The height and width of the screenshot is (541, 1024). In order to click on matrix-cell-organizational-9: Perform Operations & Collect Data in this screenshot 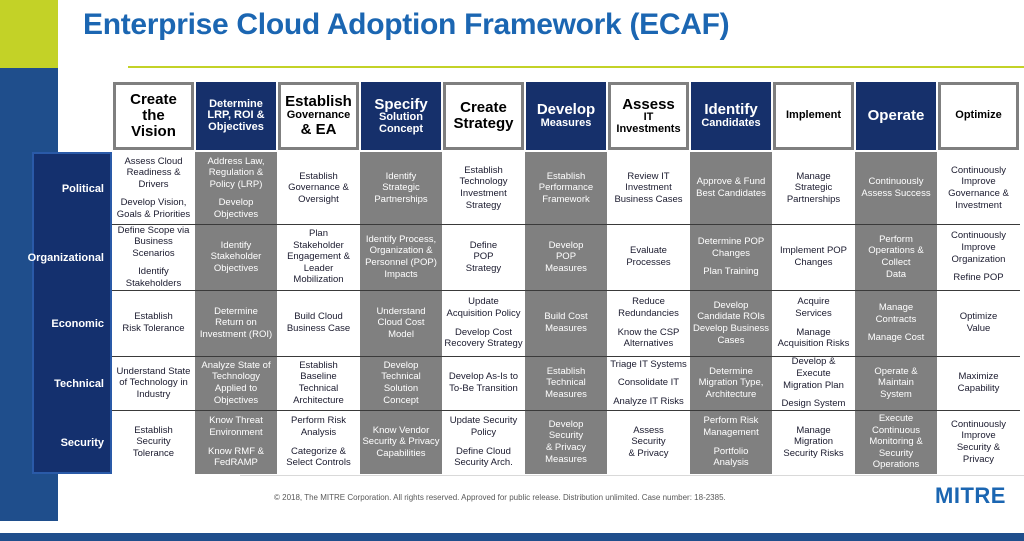, I will do `click(896, 257)`.